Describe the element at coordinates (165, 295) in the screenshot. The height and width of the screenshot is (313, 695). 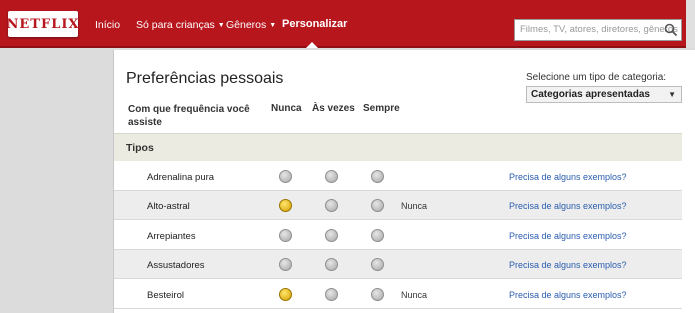
I see `row-label: Besteirol` at that location.